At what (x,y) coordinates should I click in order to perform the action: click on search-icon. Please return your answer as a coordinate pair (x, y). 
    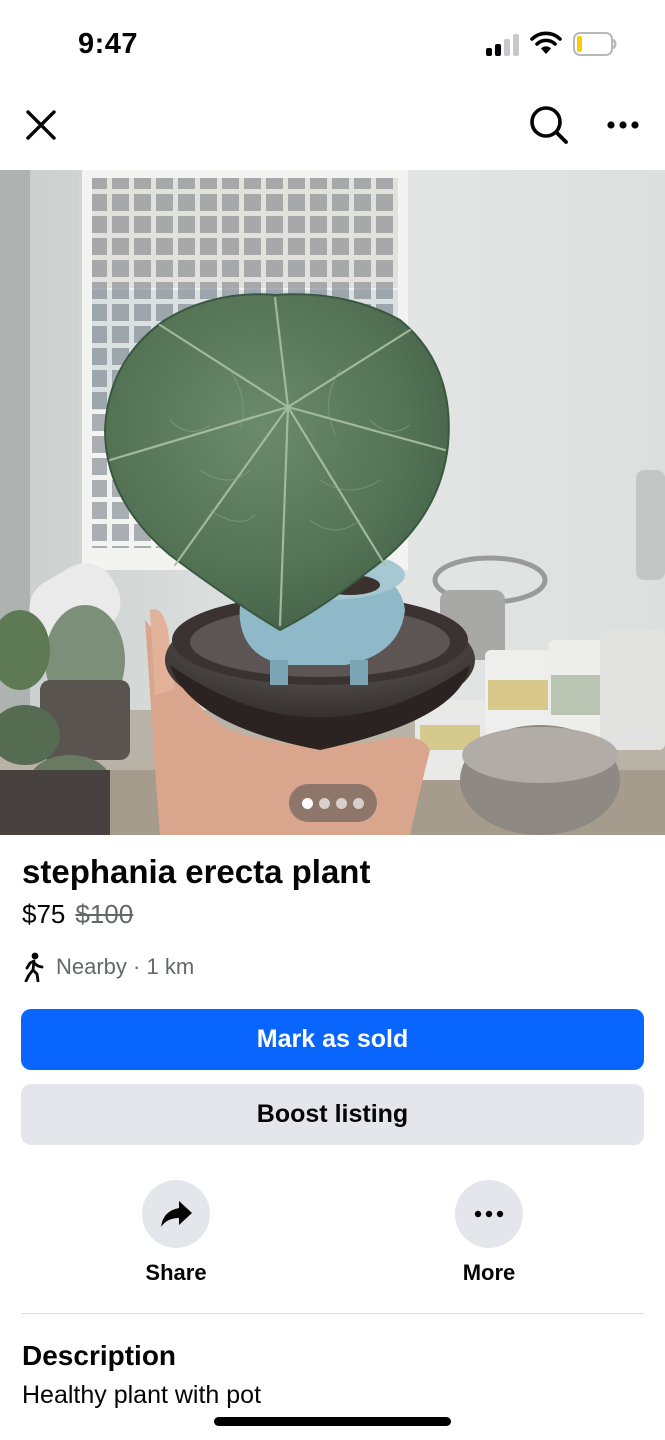
    Looking at the image, I should click on (549, 125).